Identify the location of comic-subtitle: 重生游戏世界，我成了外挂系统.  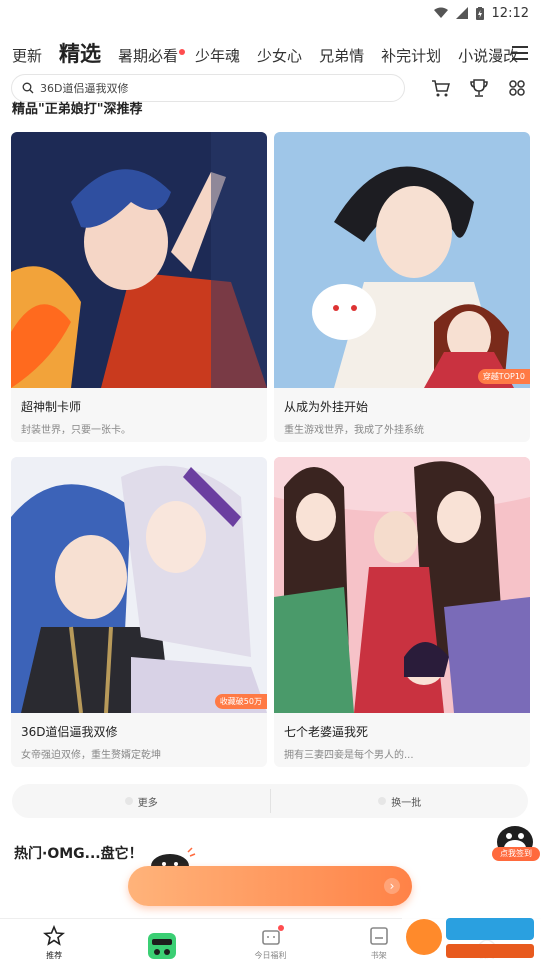
(354, 430).